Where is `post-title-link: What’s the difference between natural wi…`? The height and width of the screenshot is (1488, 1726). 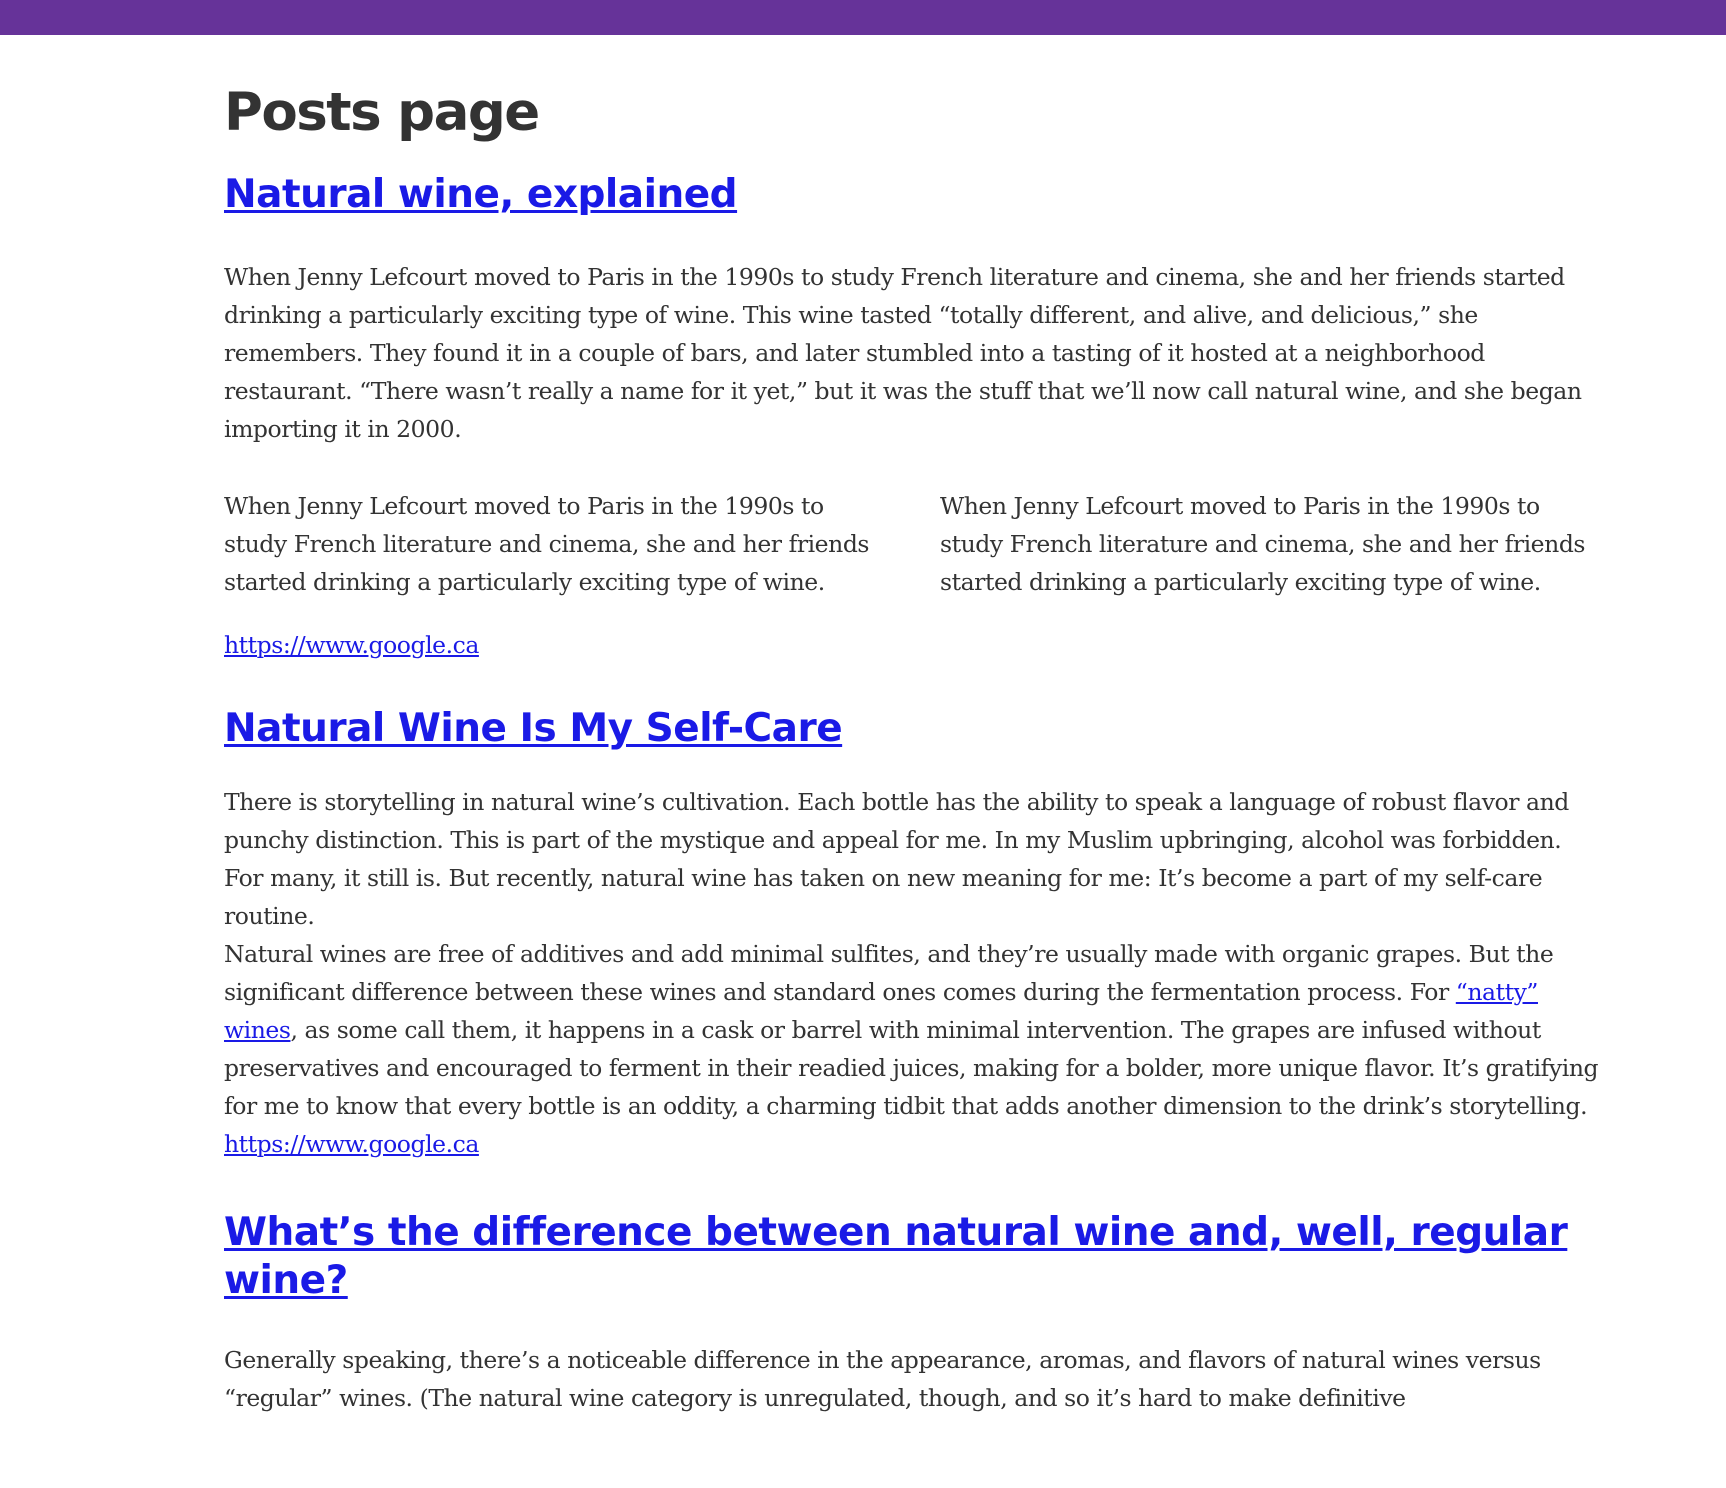 post-title-link: What’s the difference between natural wi… is located at coordinates (896, 1256).